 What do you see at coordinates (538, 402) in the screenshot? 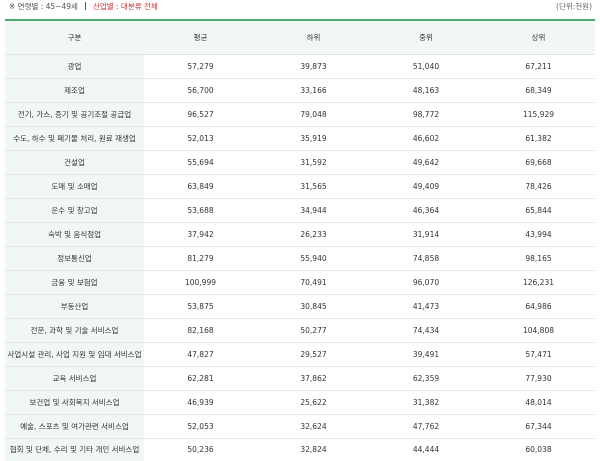
I see `cell-upper: 48,014` at bounding box center [538, 402].